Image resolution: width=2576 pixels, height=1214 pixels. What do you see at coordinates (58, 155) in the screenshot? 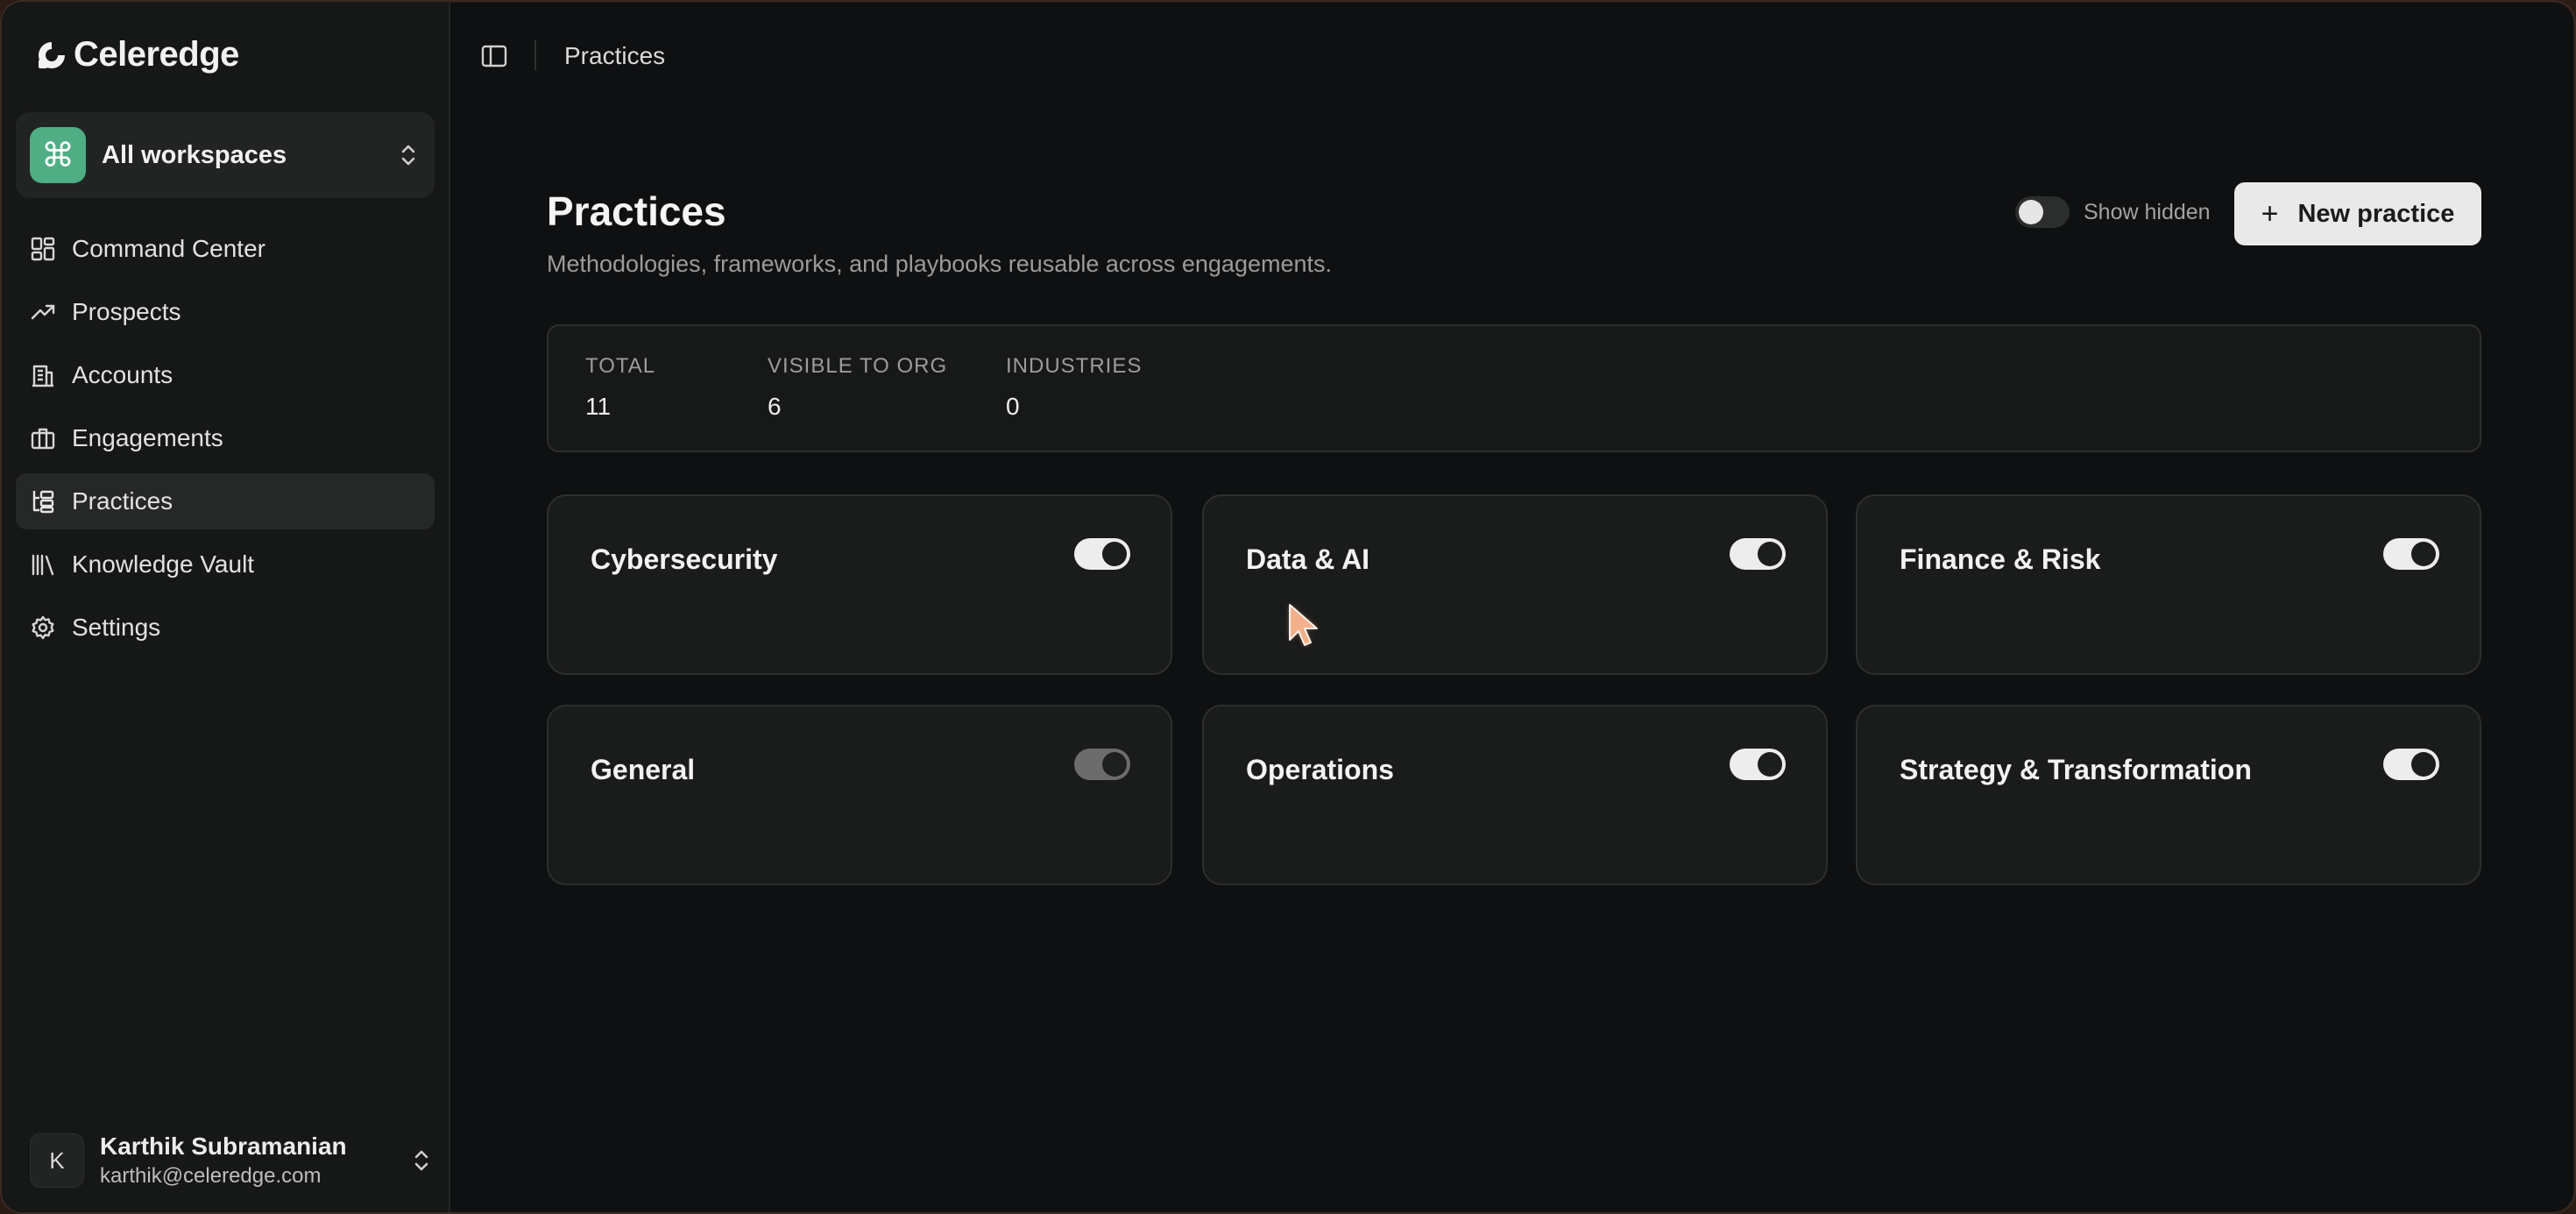
I see `command-icon: ⌘` at bounding box center [58, 155].